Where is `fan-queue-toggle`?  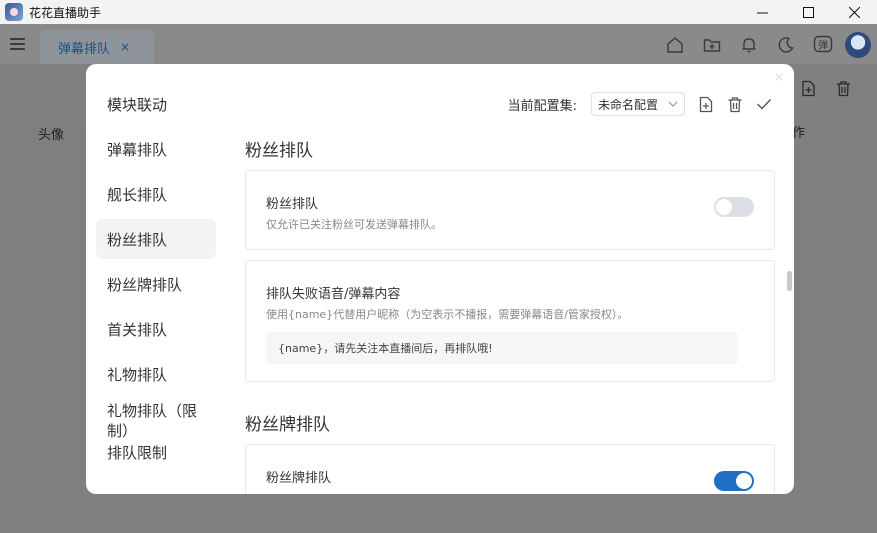
fan-queue-toggle is located at coordinates (734, 207).